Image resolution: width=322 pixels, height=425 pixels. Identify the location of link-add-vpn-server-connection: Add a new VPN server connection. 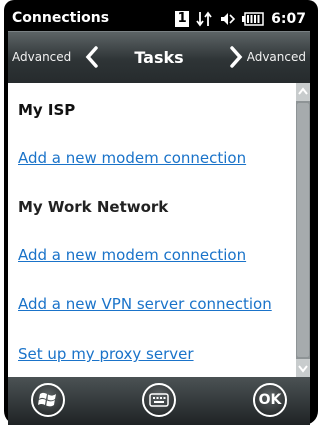
(145, 304).